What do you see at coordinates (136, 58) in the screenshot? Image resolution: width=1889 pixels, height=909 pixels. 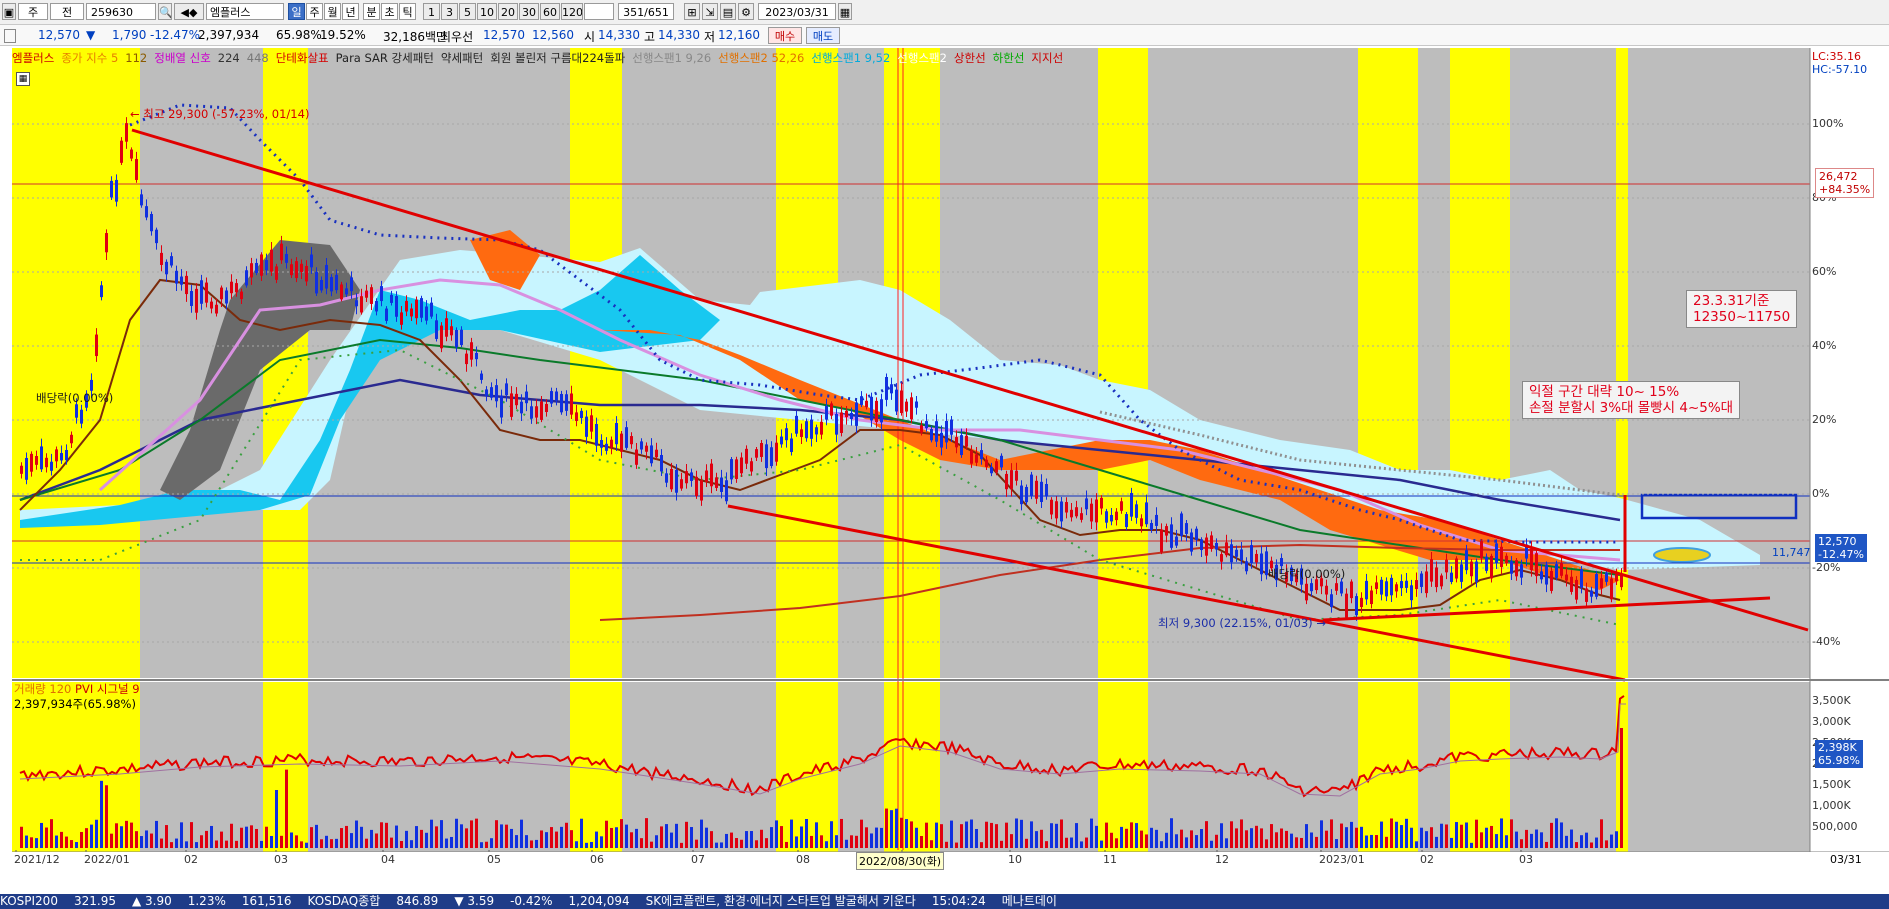 I see `legend-item: 112` at bounding box center [136, 58].